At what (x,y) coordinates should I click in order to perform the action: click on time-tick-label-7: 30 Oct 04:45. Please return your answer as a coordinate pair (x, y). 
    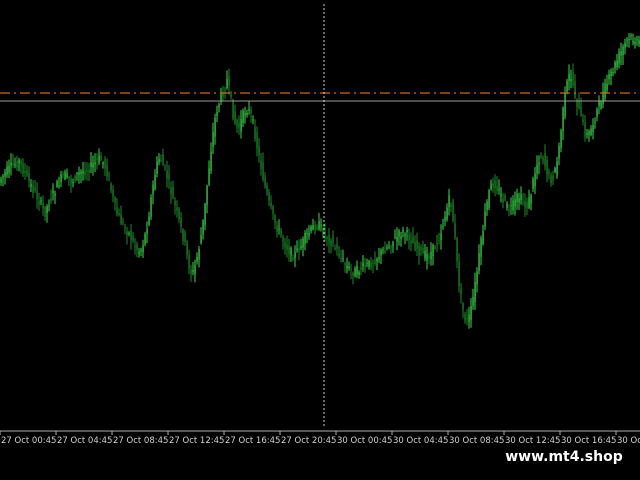
    Looking at the image, I should click on (420, 441).